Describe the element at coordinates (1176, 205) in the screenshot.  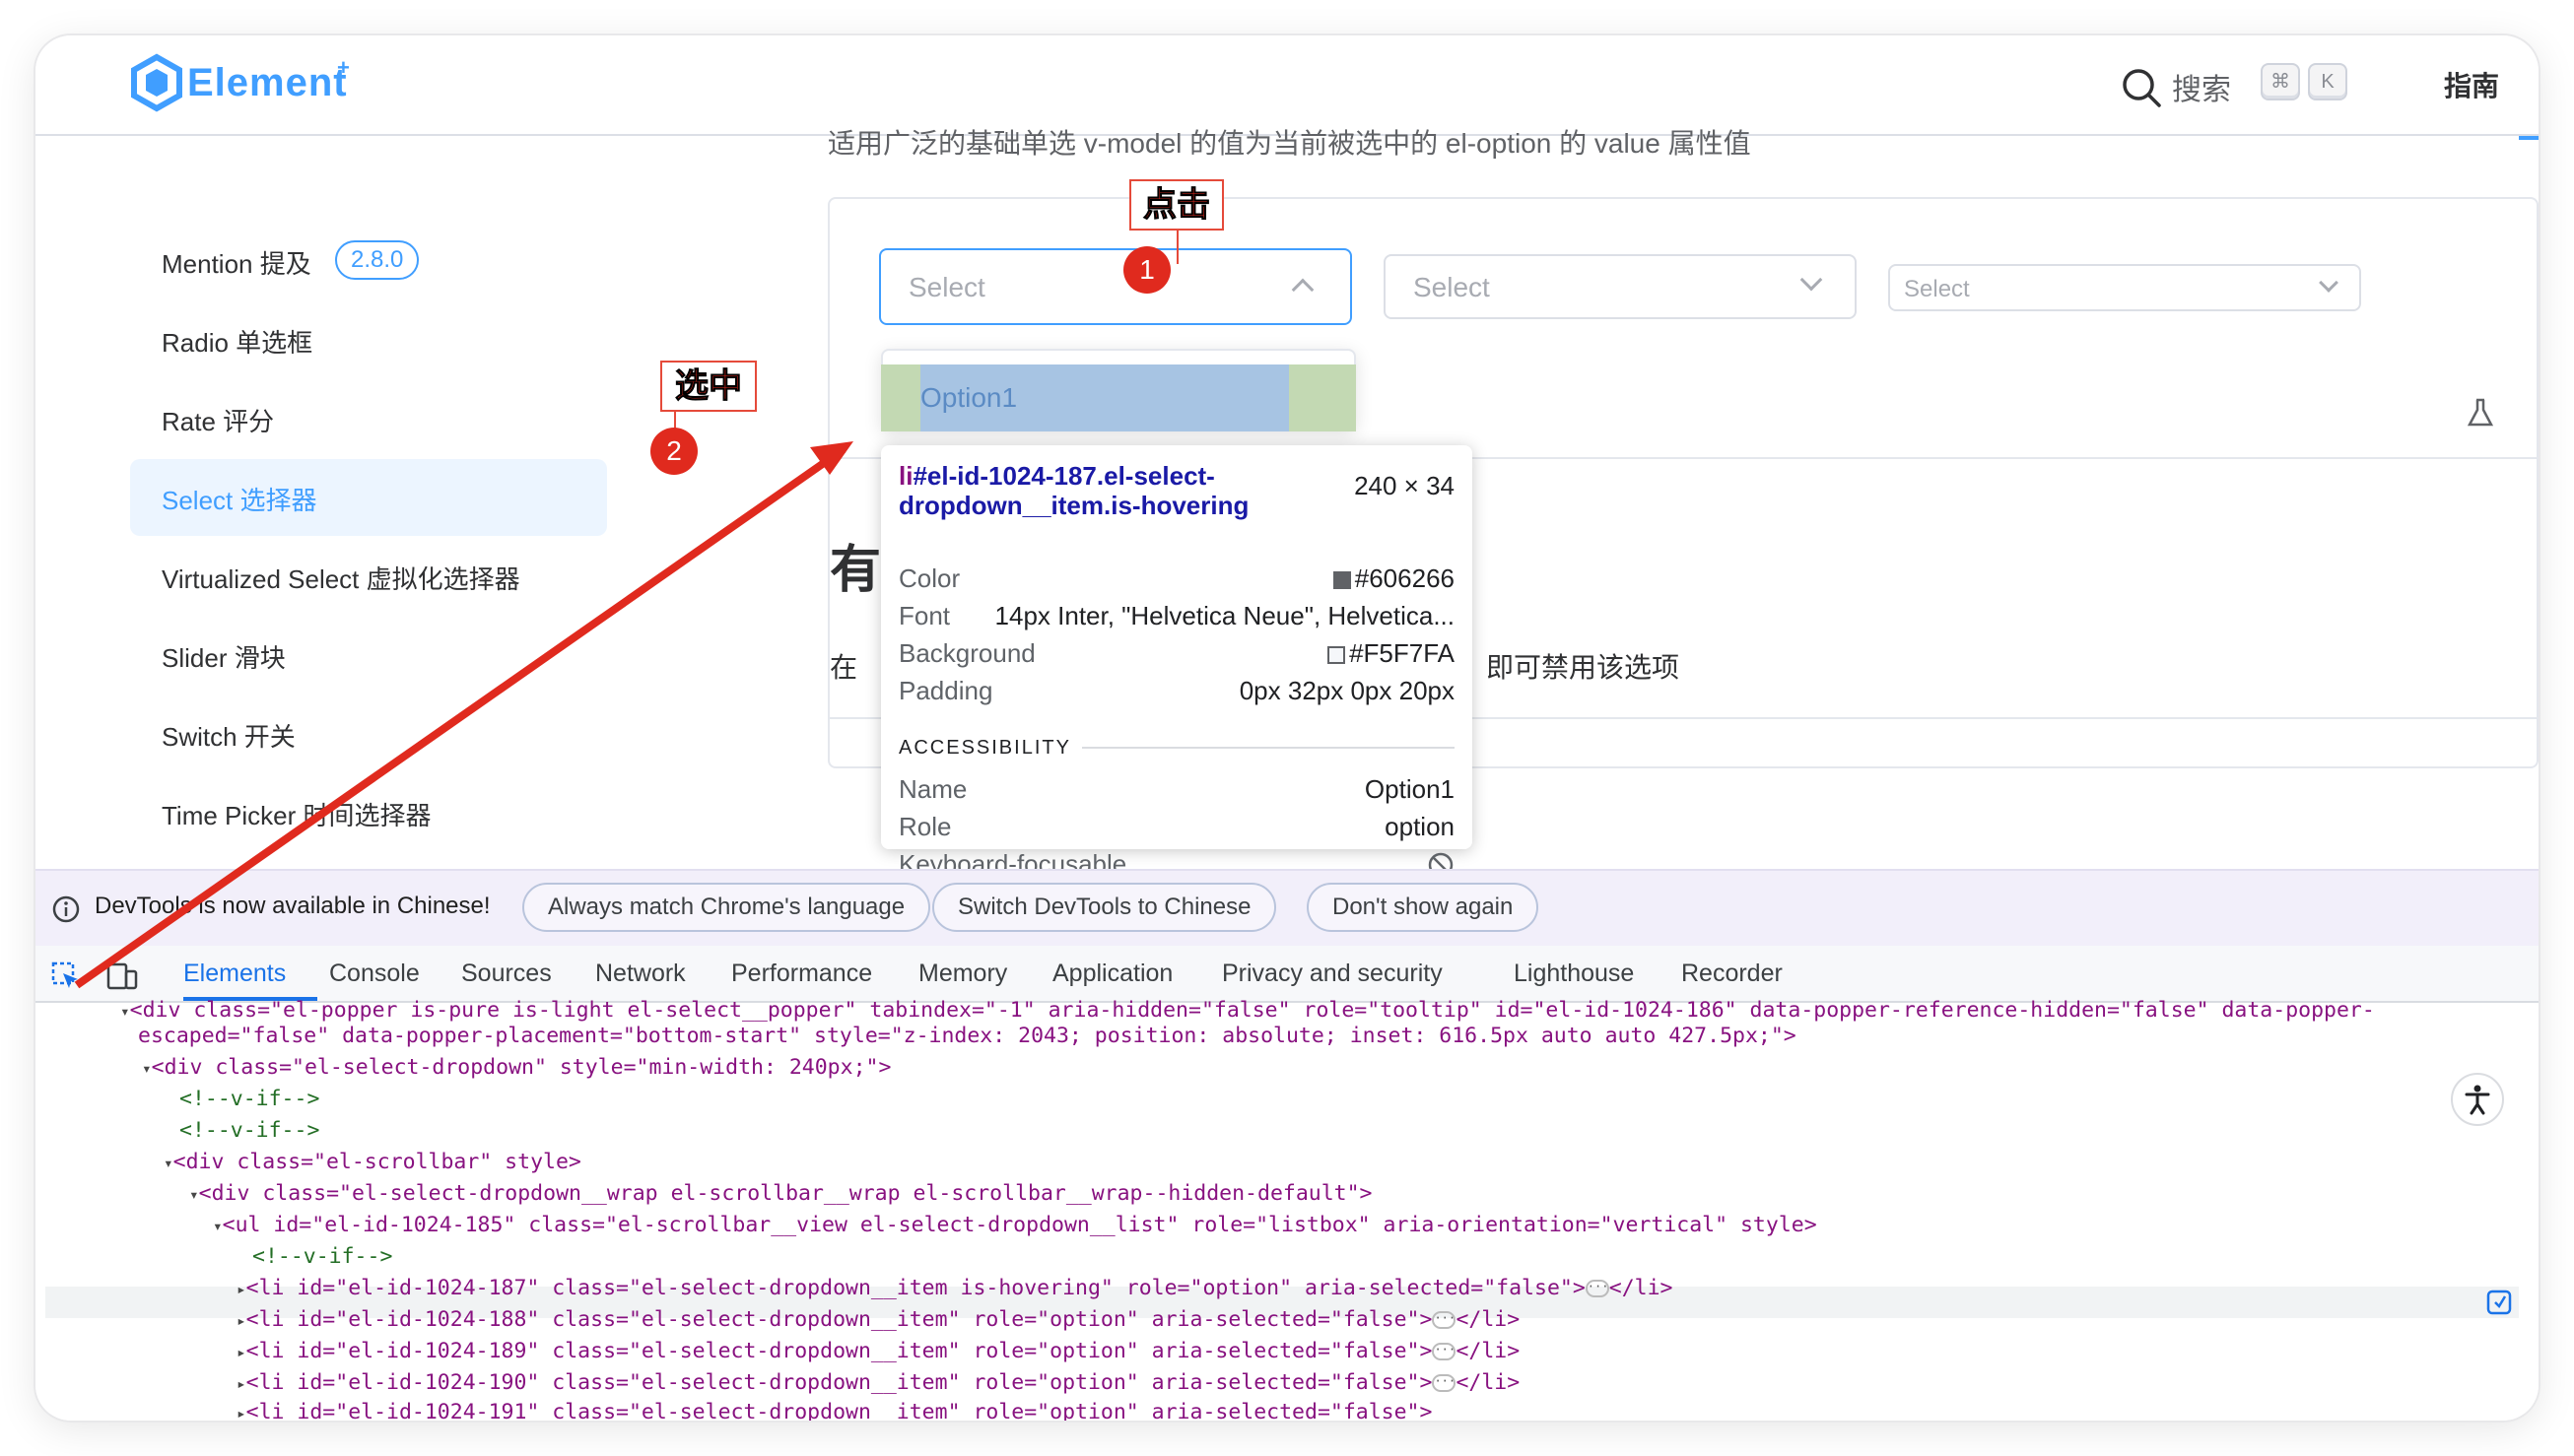
I see `click-label: 点击` at that location.